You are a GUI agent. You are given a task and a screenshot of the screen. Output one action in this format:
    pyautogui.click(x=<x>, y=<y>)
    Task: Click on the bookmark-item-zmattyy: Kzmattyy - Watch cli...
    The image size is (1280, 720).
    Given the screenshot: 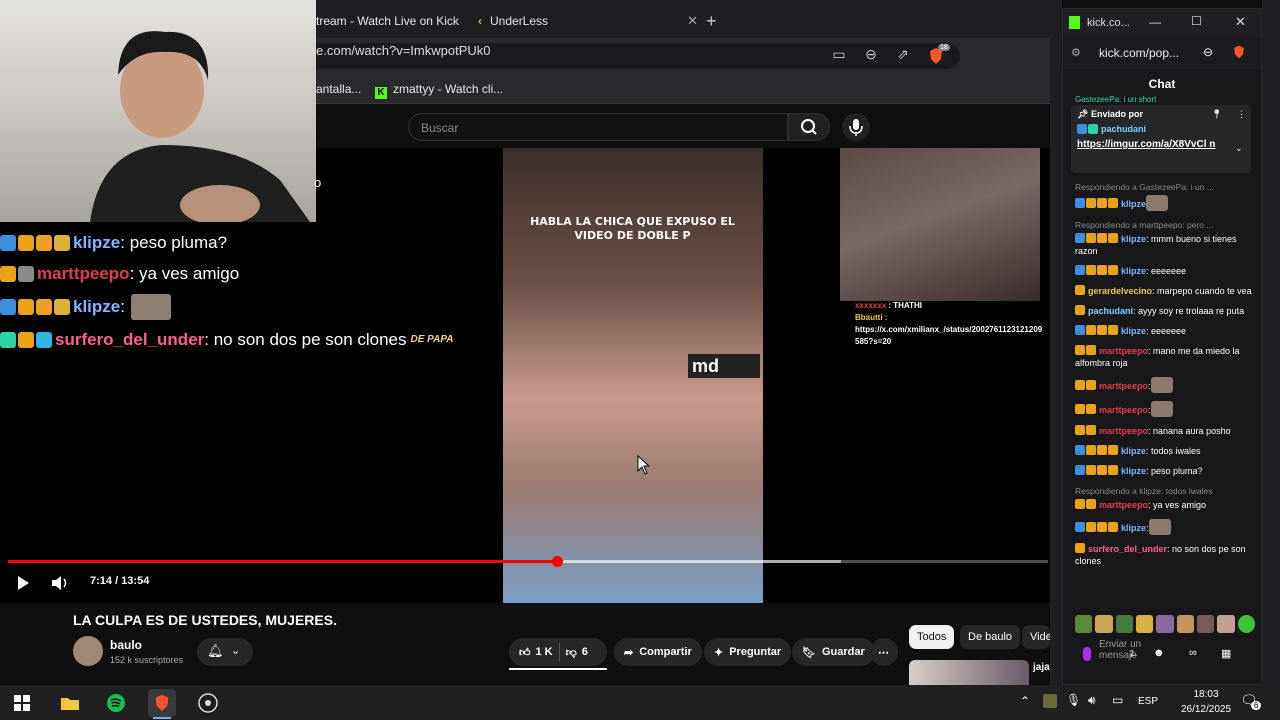 What is the action you would take?
    pyautogui.click(x=439, y=90)
    